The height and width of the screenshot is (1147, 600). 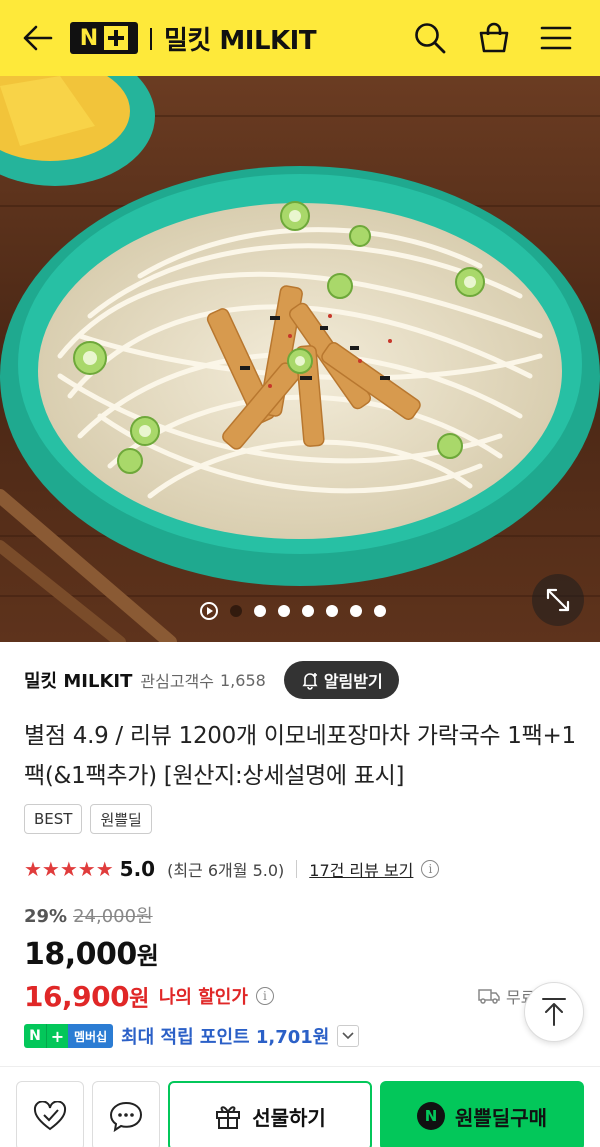 I want to click on membership-plus: +, so click(x=57, y=1036).